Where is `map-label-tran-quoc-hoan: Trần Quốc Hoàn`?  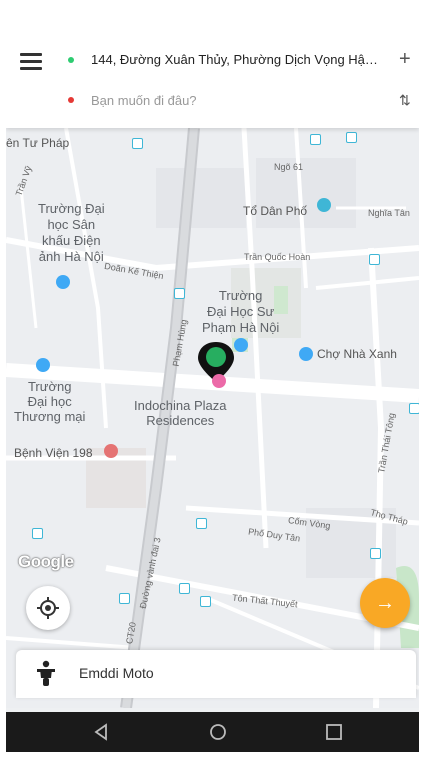 map-label-tran-quoc-hoan: Trần Quốc Hoàn is located at coordinates (277, 257).